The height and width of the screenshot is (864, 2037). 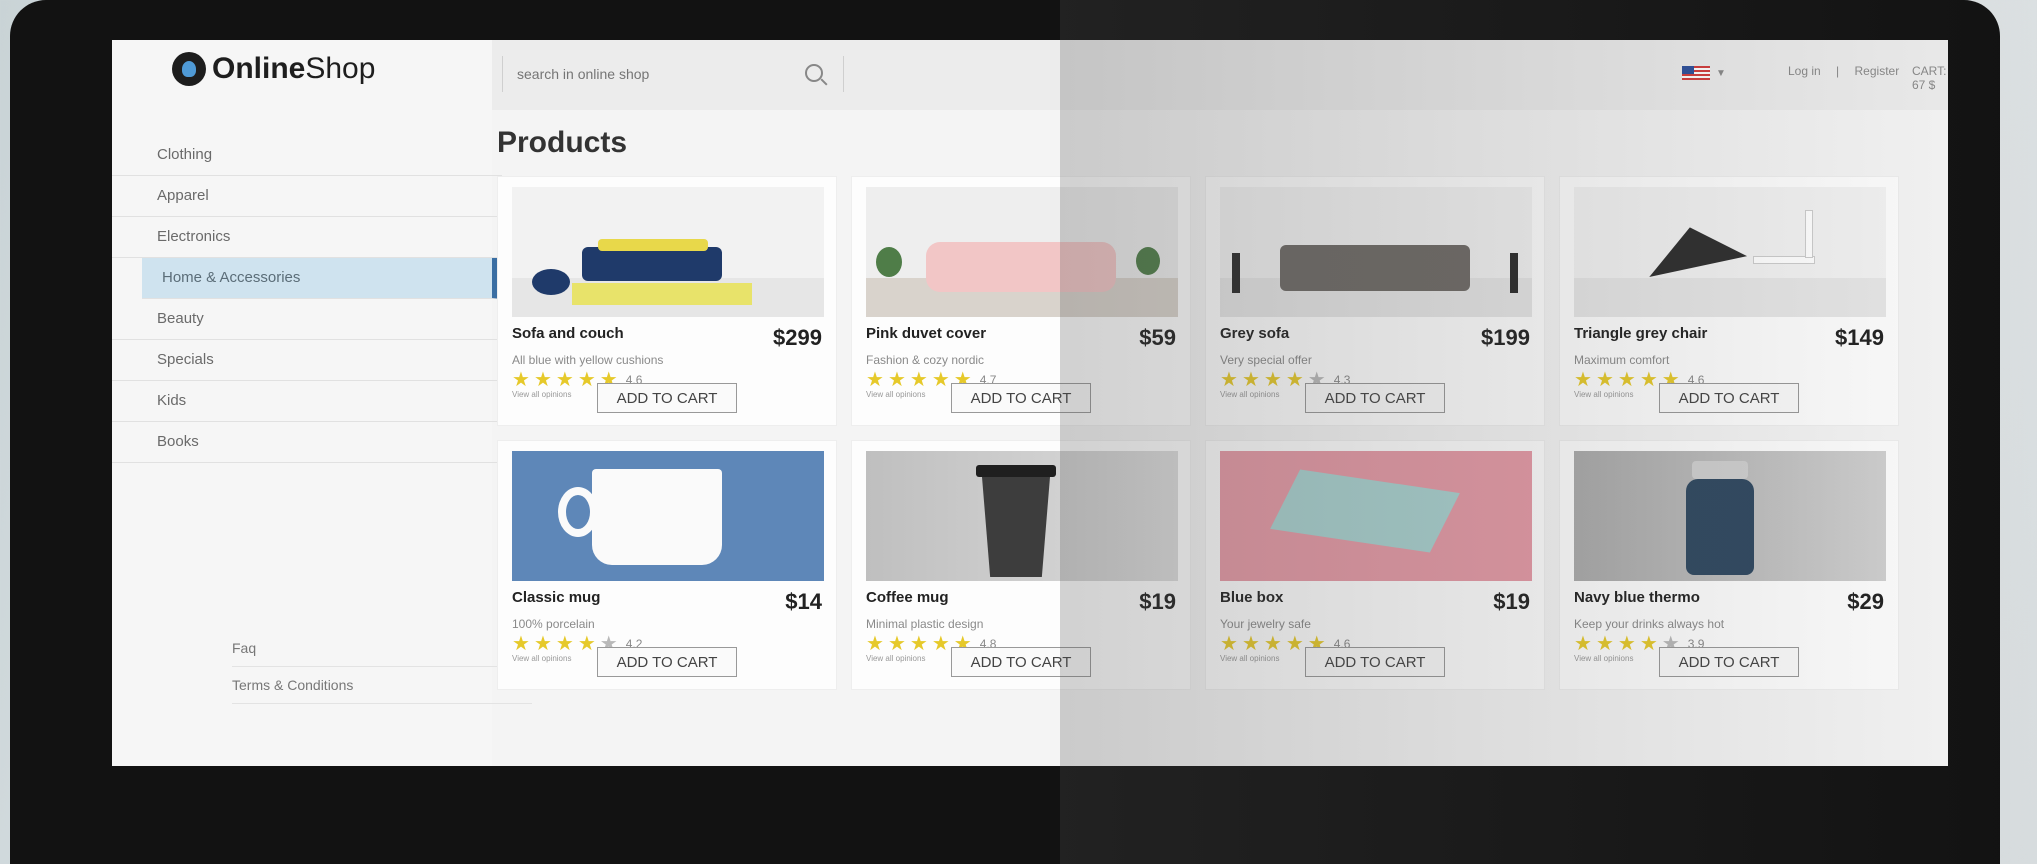 I want to click on logo-icon, so click(x=189, y=69).